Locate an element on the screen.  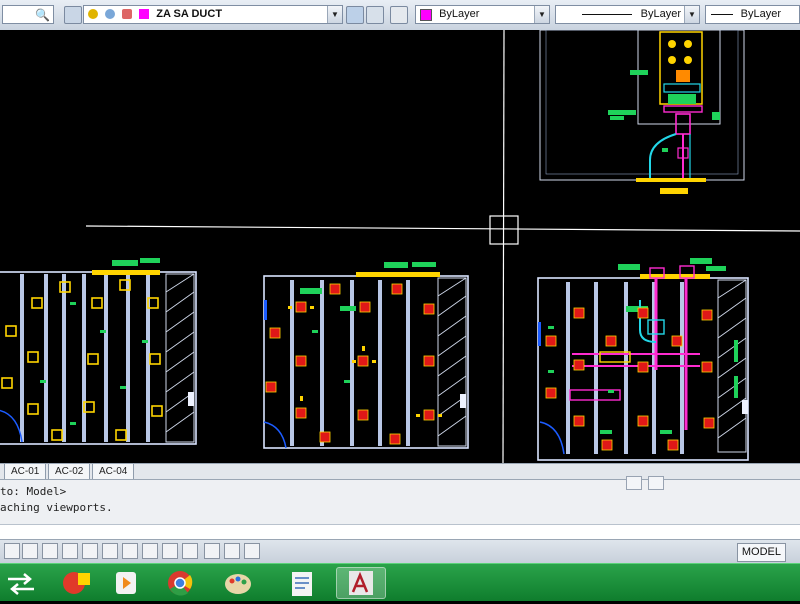
floor-plan-ac-right is located at coordinates (643, 359).